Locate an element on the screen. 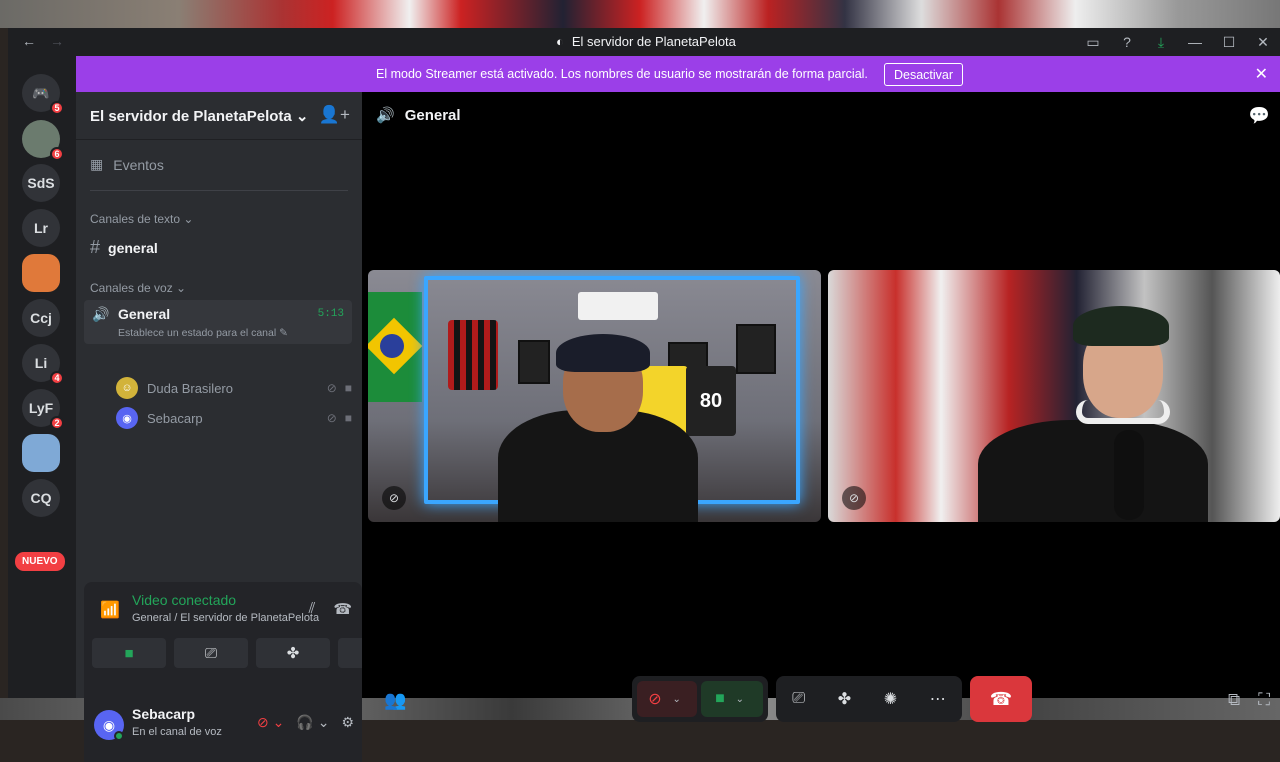 This screenshot has height=762, width=1280. discord-home-icon: 🎮 5 is located at coordinates (43, 94).